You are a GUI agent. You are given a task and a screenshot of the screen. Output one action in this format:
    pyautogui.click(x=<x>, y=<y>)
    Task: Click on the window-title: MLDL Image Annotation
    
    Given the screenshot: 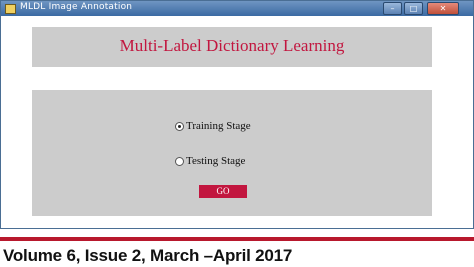 What is the action you would take?
    pyautogui.click(x=76, y=7)
    